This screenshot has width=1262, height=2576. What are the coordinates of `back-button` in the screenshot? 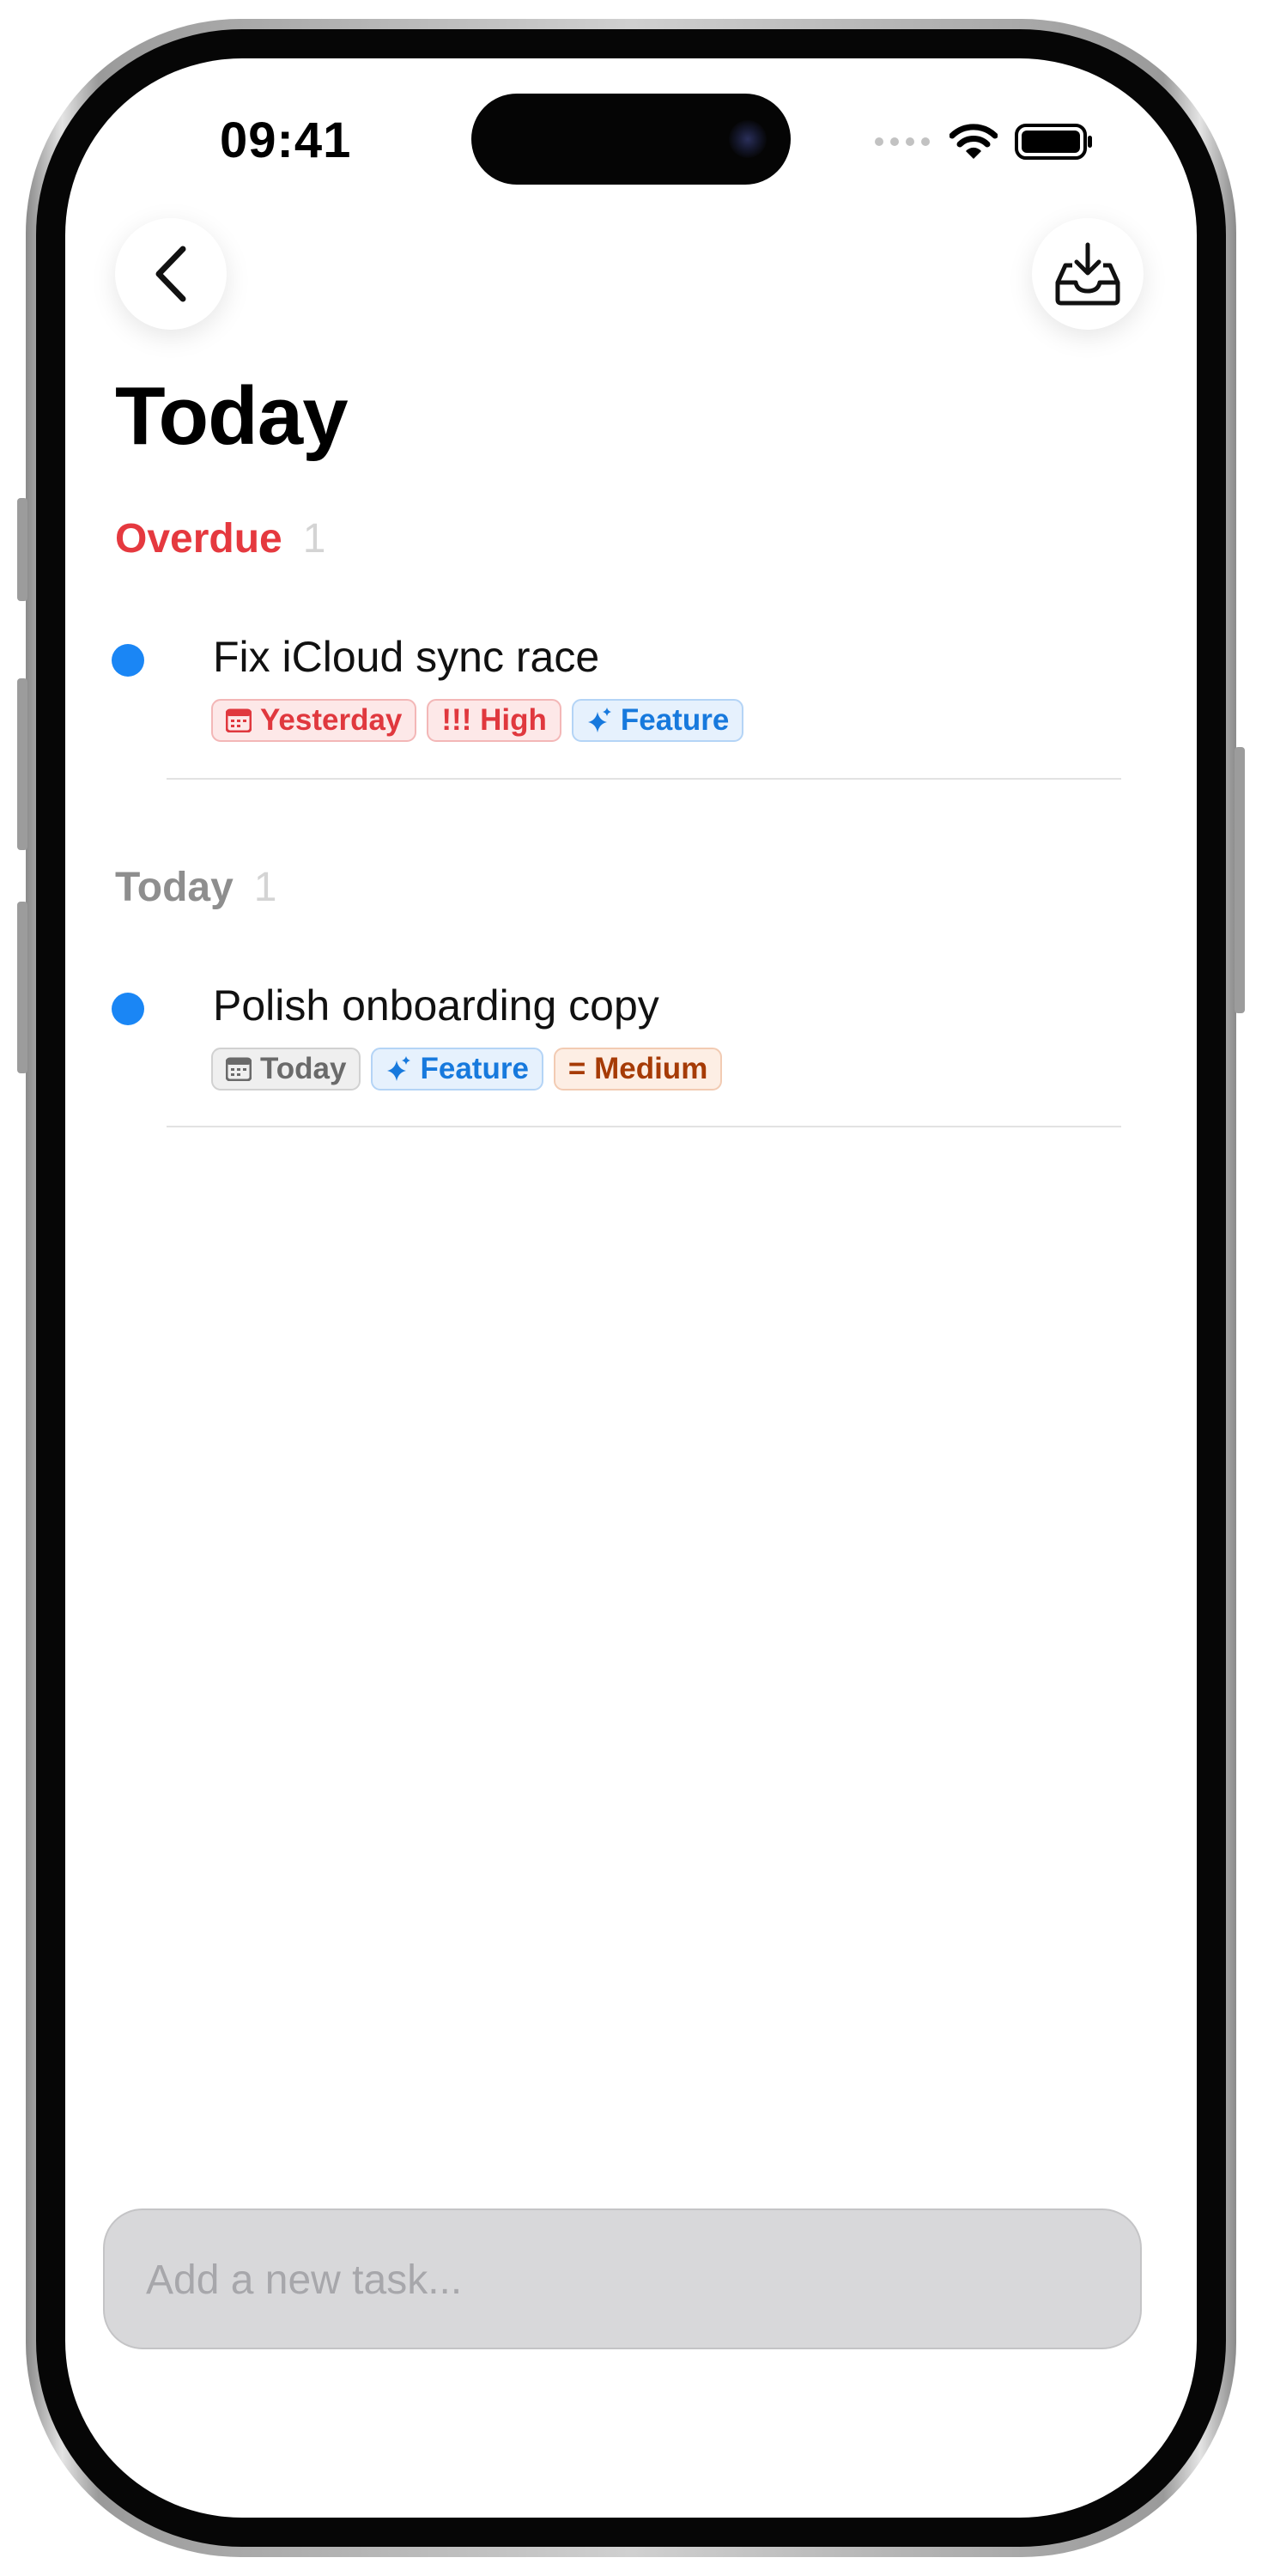 It's located at (171, 274).